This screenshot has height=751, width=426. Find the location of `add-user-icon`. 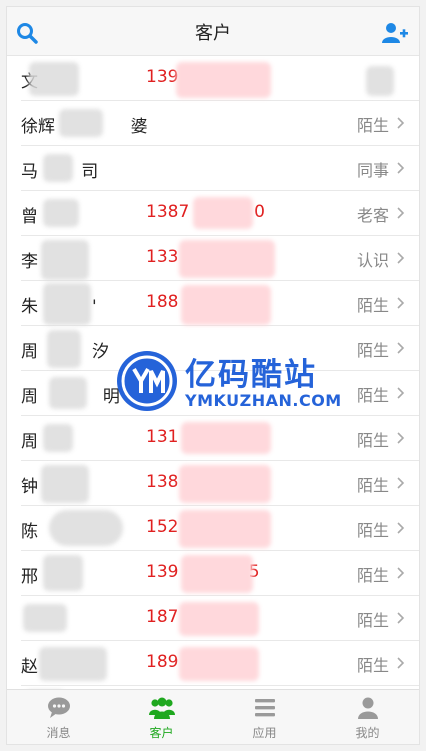

add-user-icon is located at coordinates (395, 33).